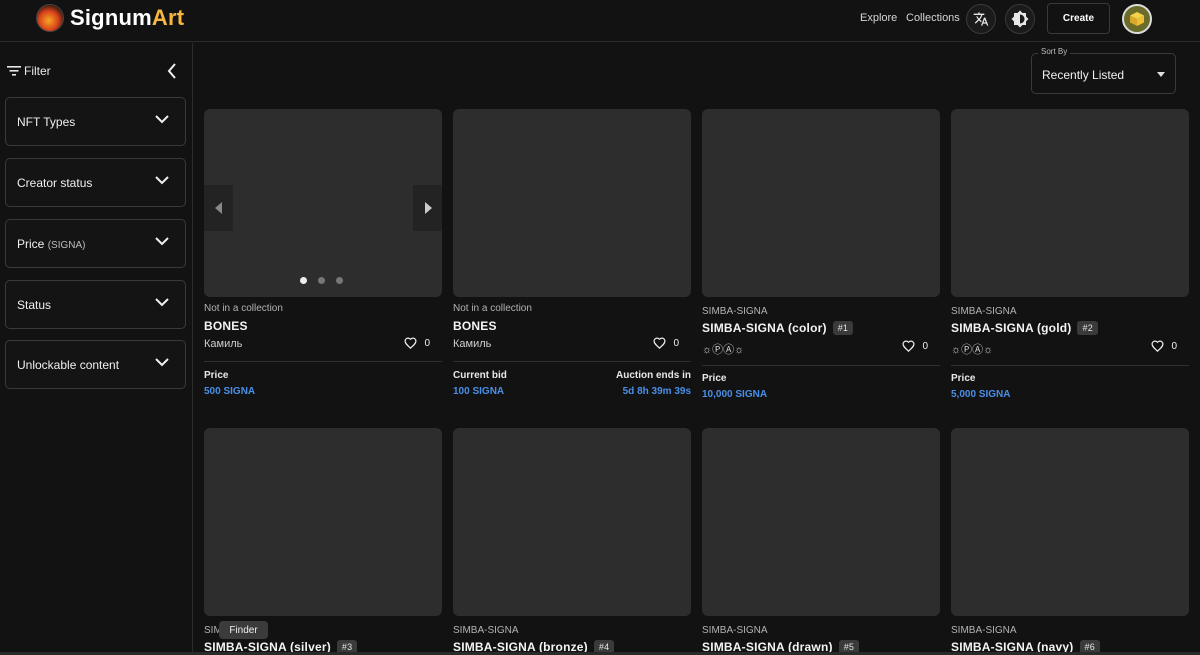  Describe the element at coordinates (95, 304) in the screenshot. I see `filter-status: Status` at that location.